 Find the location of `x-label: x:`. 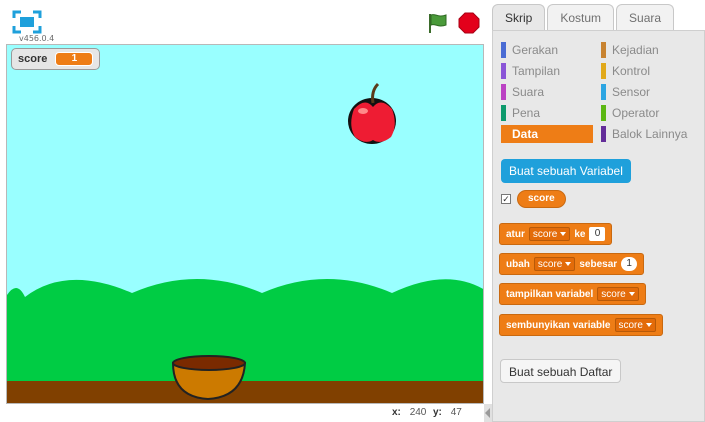

x-label: x: is located at coordinates (396, 412).